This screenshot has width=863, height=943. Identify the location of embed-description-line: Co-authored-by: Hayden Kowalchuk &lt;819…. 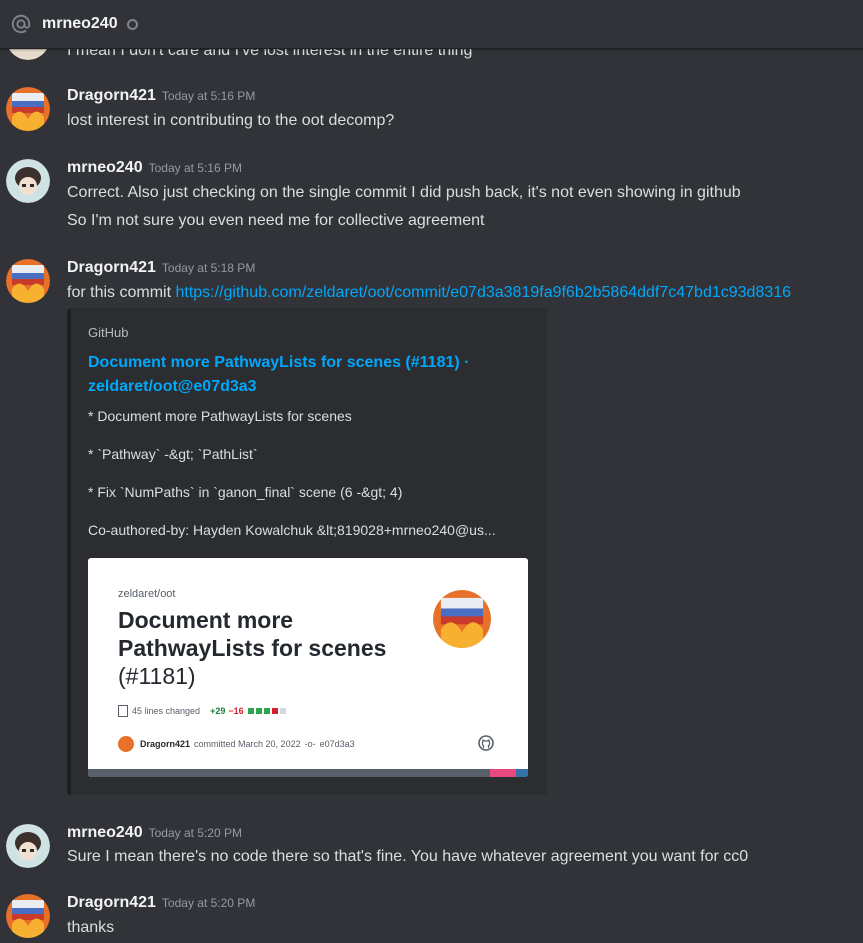
(292, 530).